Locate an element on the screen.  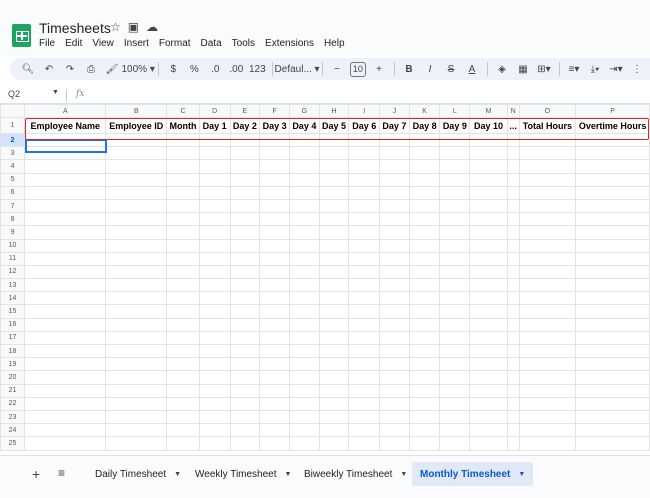
add-sheet-icon: + is located at coordinates (36, 474).